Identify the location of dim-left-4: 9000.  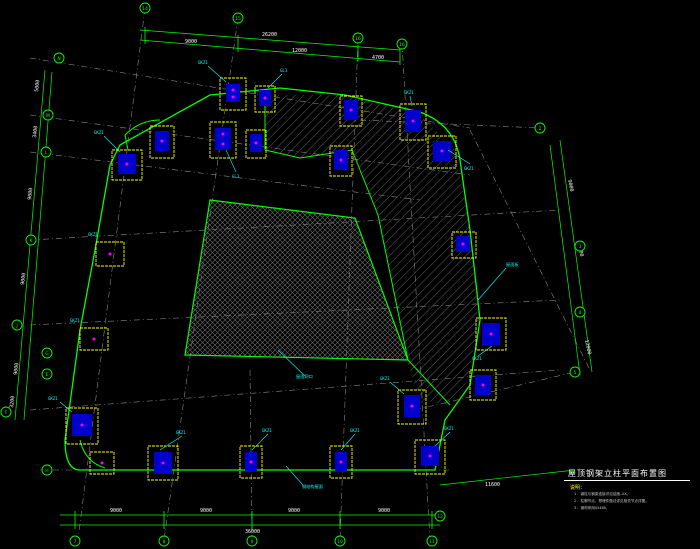
(23, 279).